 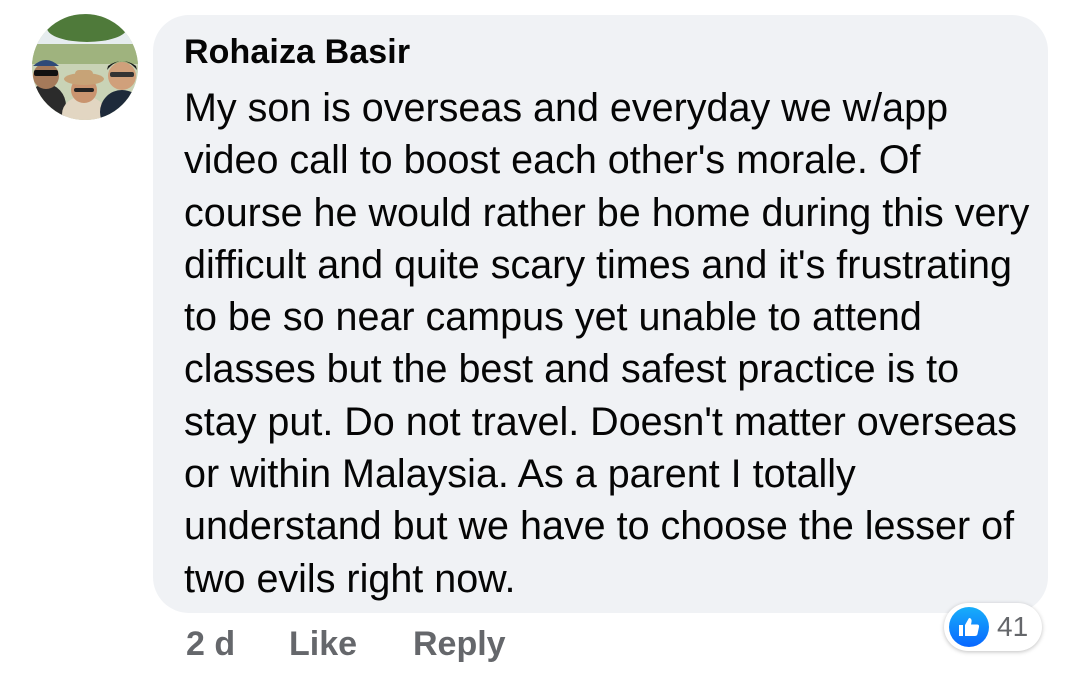 What do you see at coordinates (993, 627) in the screenshot?
I see `reactions-summary: 41` at bounding box center [993, 627].